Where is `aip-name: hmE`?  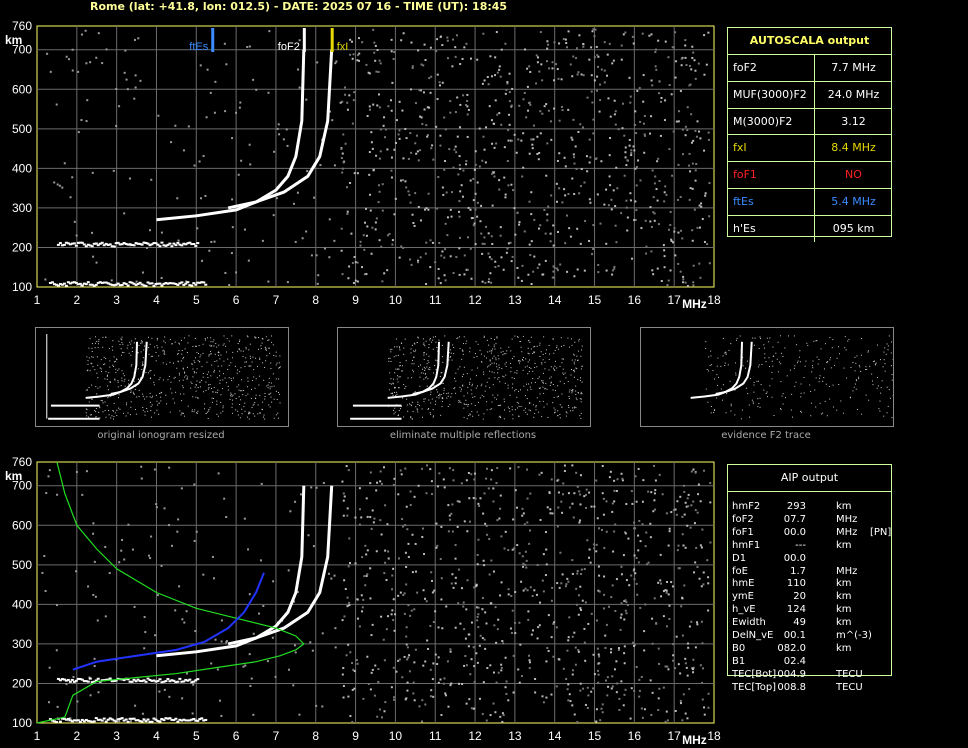
aip-name: hmE is located at coordinates (743, 584).